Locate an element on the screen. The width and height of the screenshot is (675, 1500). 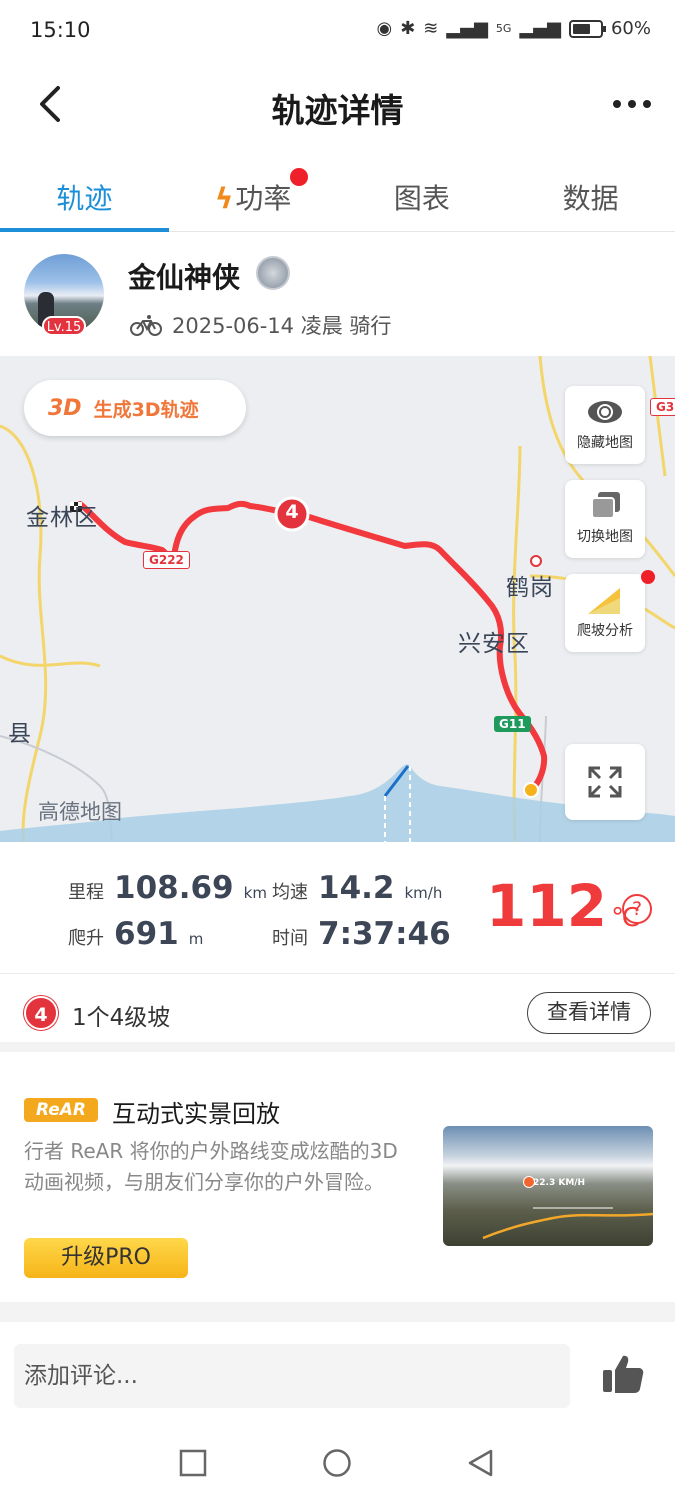
like-button is located at coordinates (623, 1374).